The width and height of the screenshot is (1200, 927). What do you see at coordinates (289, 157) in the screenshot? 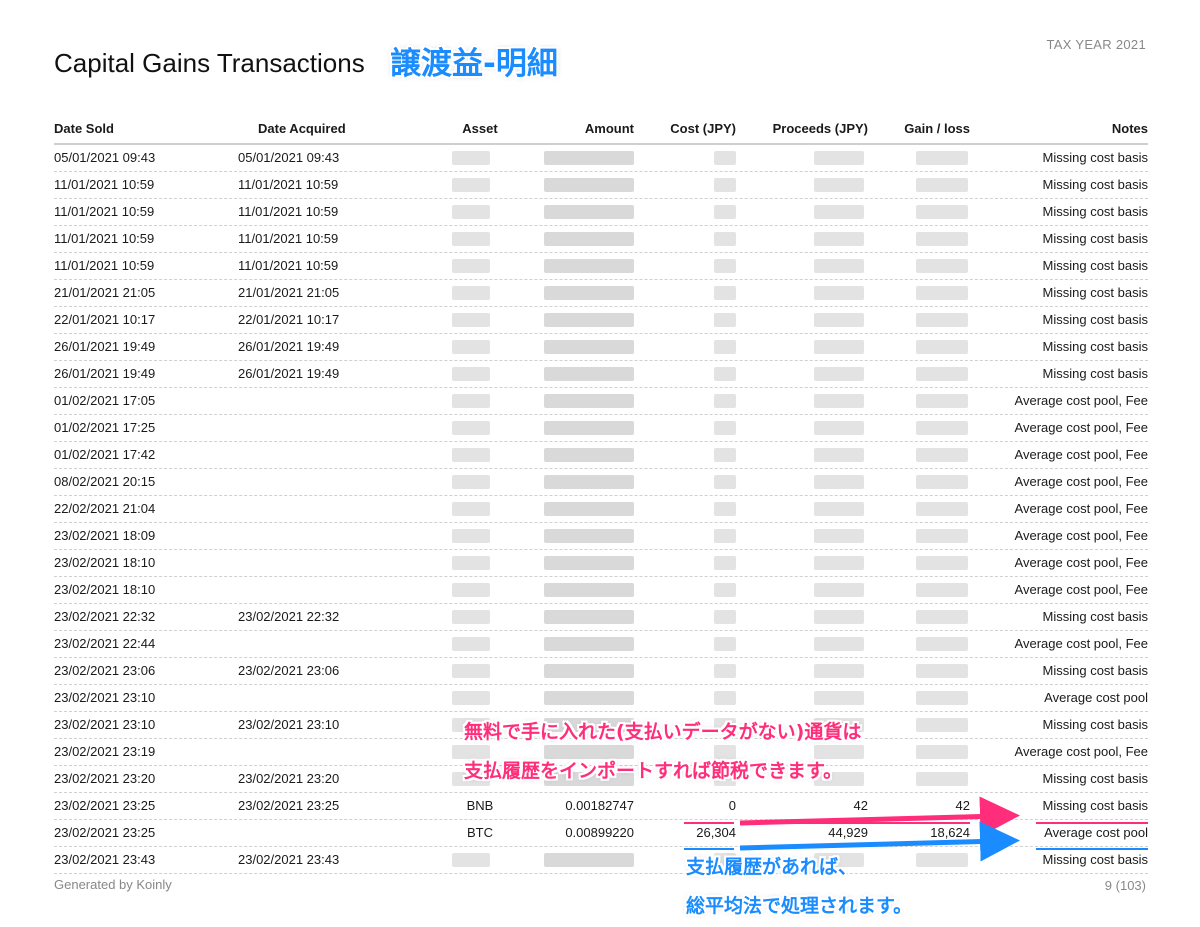
I see `cell-date-acquired: 05/01/2021 09:43` at bounding box center [289, 157].